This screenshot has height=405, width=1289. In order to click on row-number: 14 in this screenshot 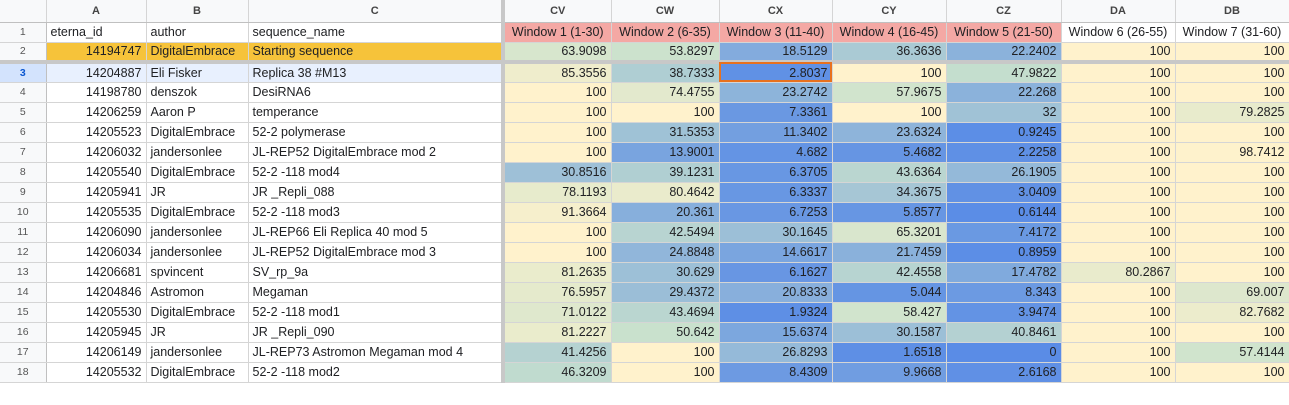, I will do `click(23, 292)`.